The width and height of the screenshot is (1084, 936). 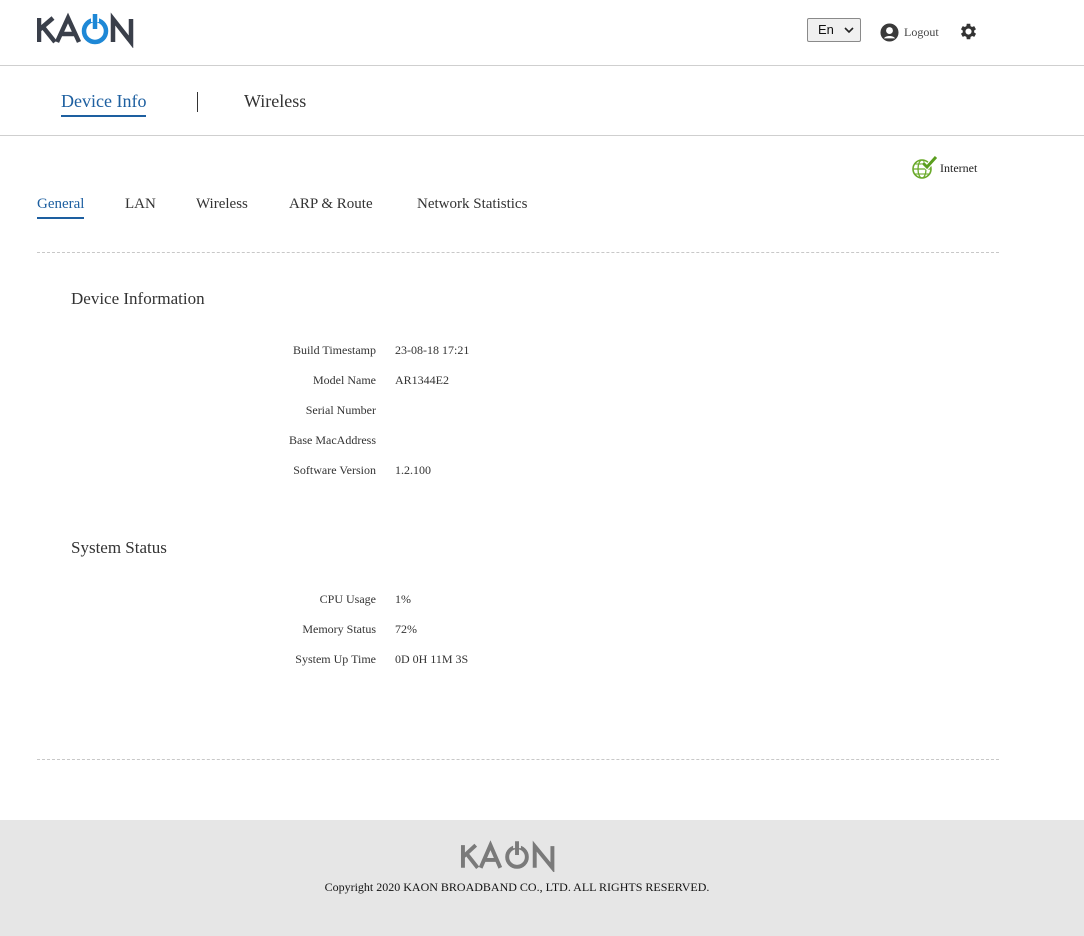 What do you see at coordinates (542, 101) in the screenshot?
I see `main-nav: Device Info Wireless` at bounding box center [542, 101].